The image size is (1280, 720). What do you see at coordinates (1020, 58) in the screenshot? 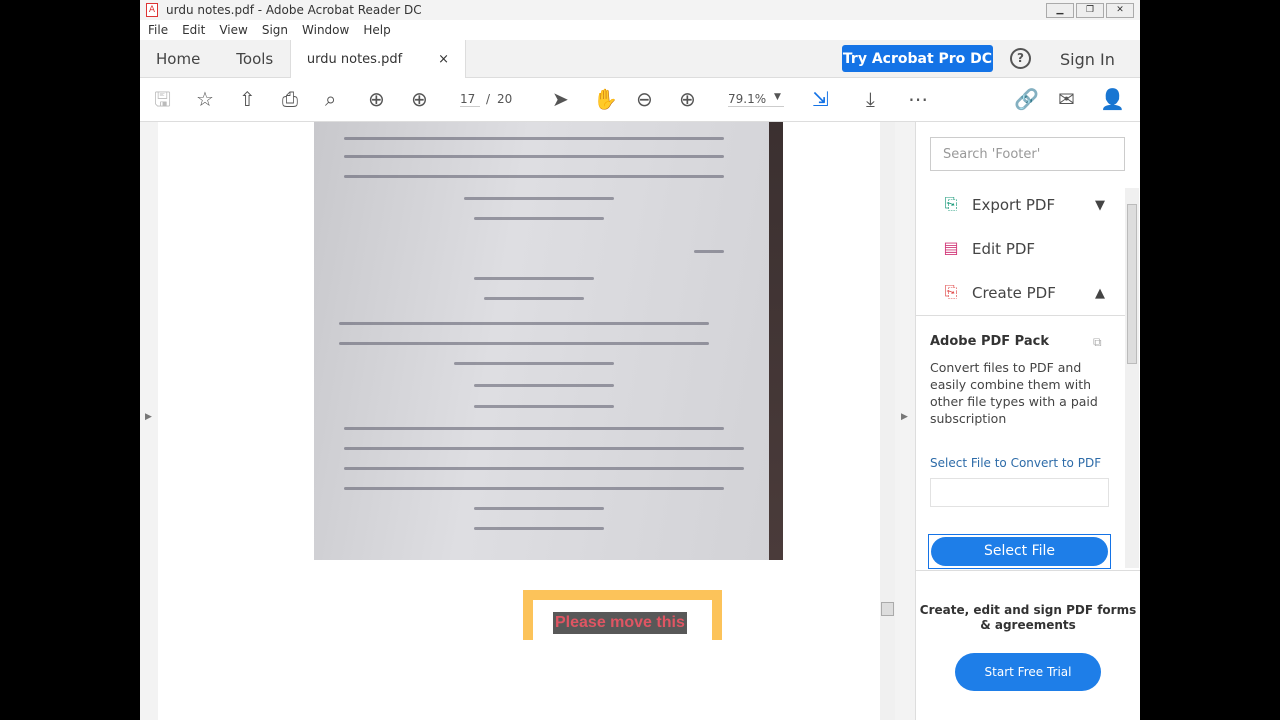
I see `help-icon: ?` at bounding box center [1020, 58].